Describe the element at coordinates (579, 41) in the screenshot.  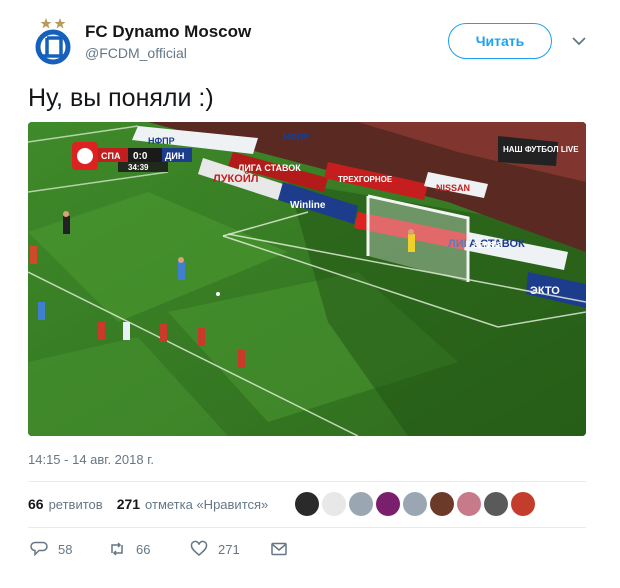
I see `chevron-down-icon` at that location.